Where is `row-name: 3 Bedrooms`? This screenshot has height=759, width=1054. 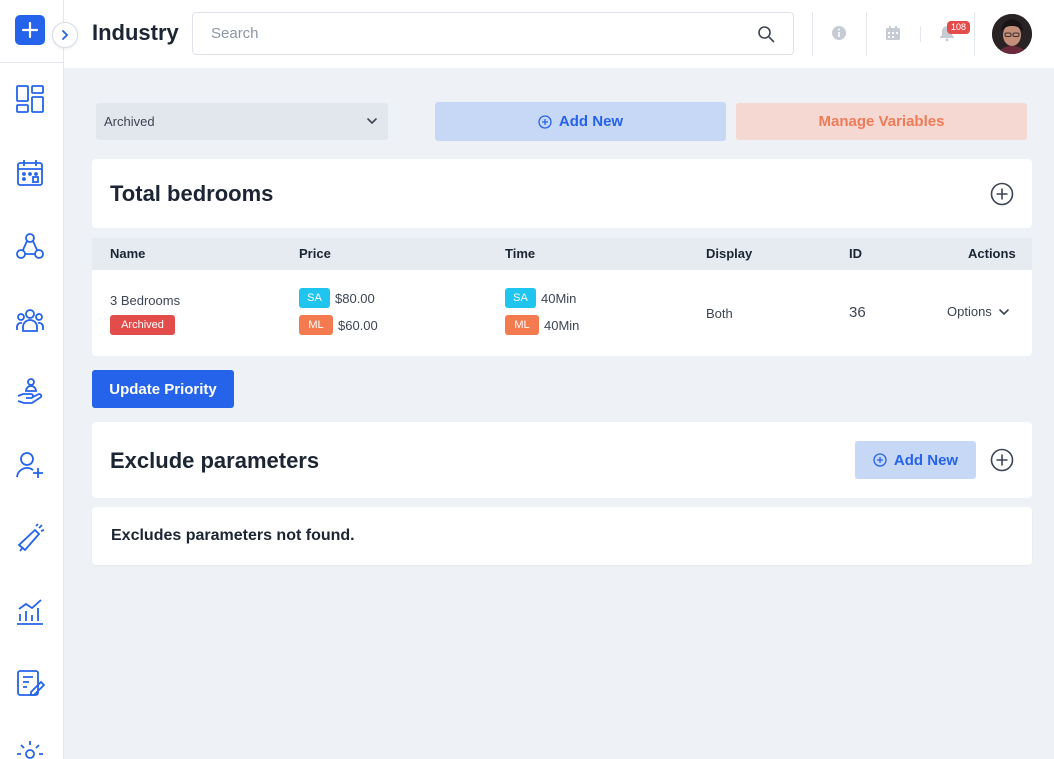 row-name: 3 Bedrooms is located at coordinates (145, 300).